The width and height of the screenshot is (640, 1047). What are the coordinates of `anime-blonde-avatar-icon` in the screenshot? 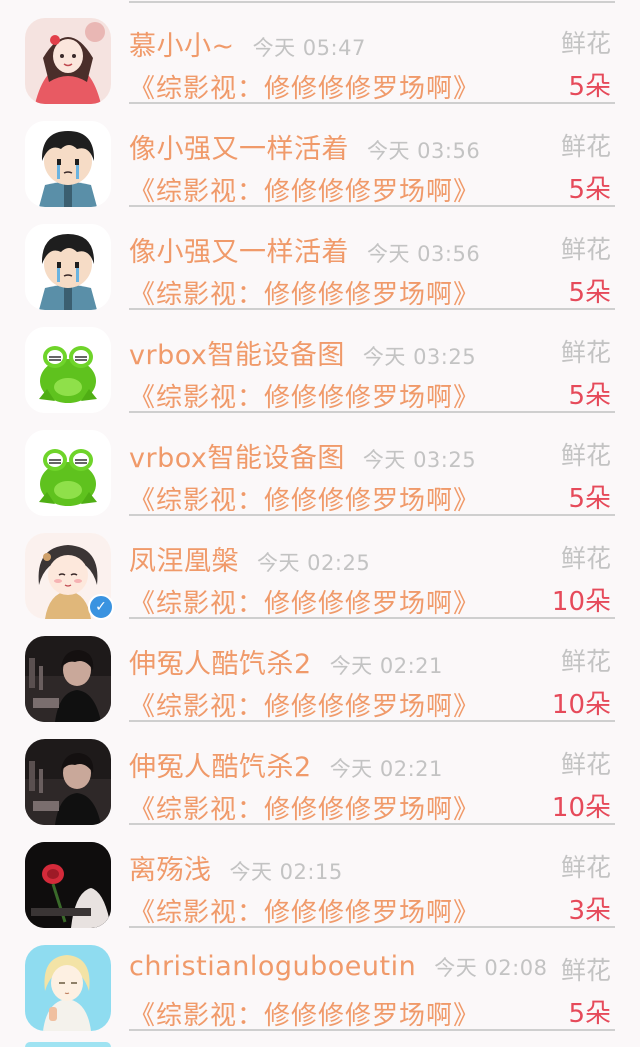 It's located at (68, 988).